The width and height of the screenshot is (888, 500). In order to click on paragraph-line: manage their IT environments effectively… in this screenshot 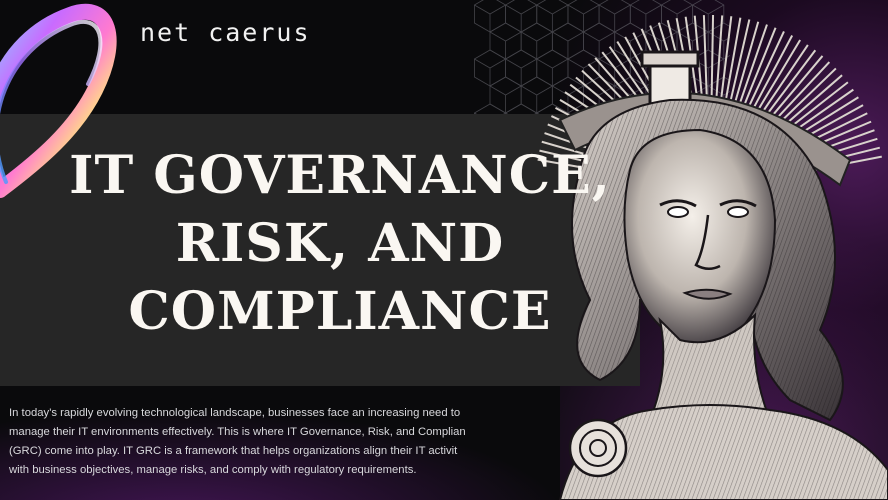, I will do `click(237, 432)`.